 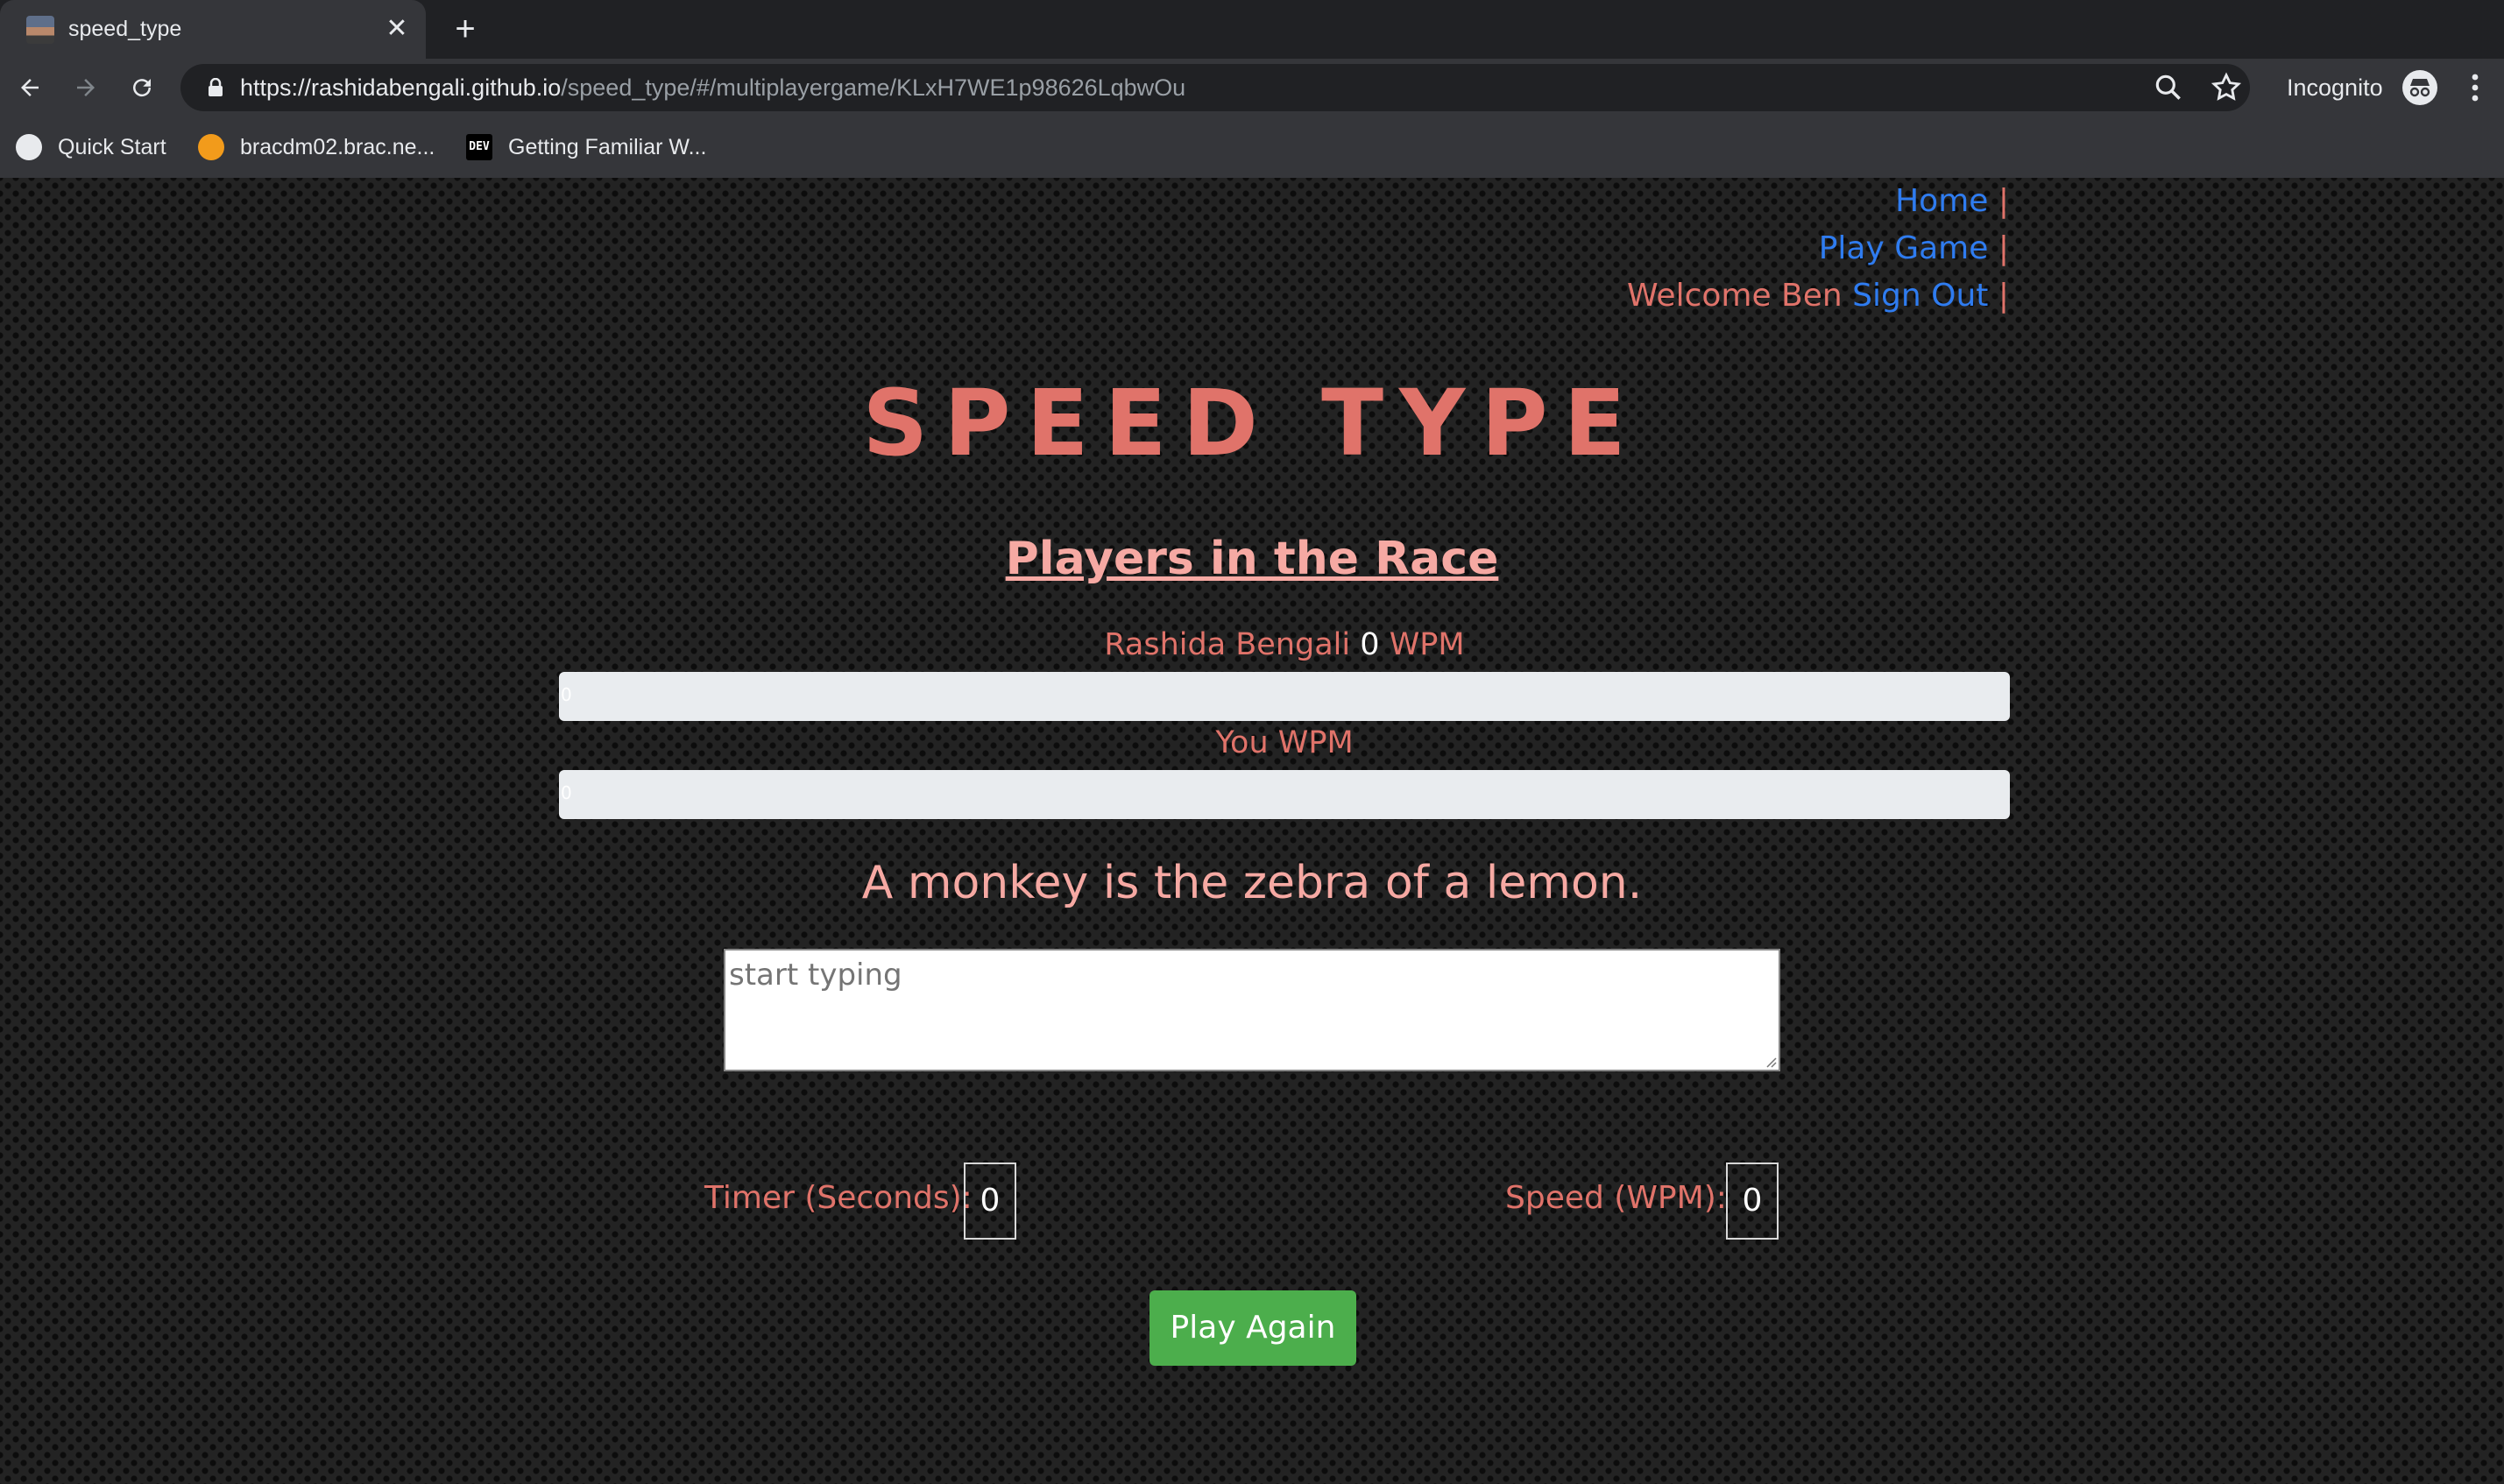 What do you see at coordinates (29, 147) in the screenshot?
I see `globe-icon` at bounding box center [29, 147].